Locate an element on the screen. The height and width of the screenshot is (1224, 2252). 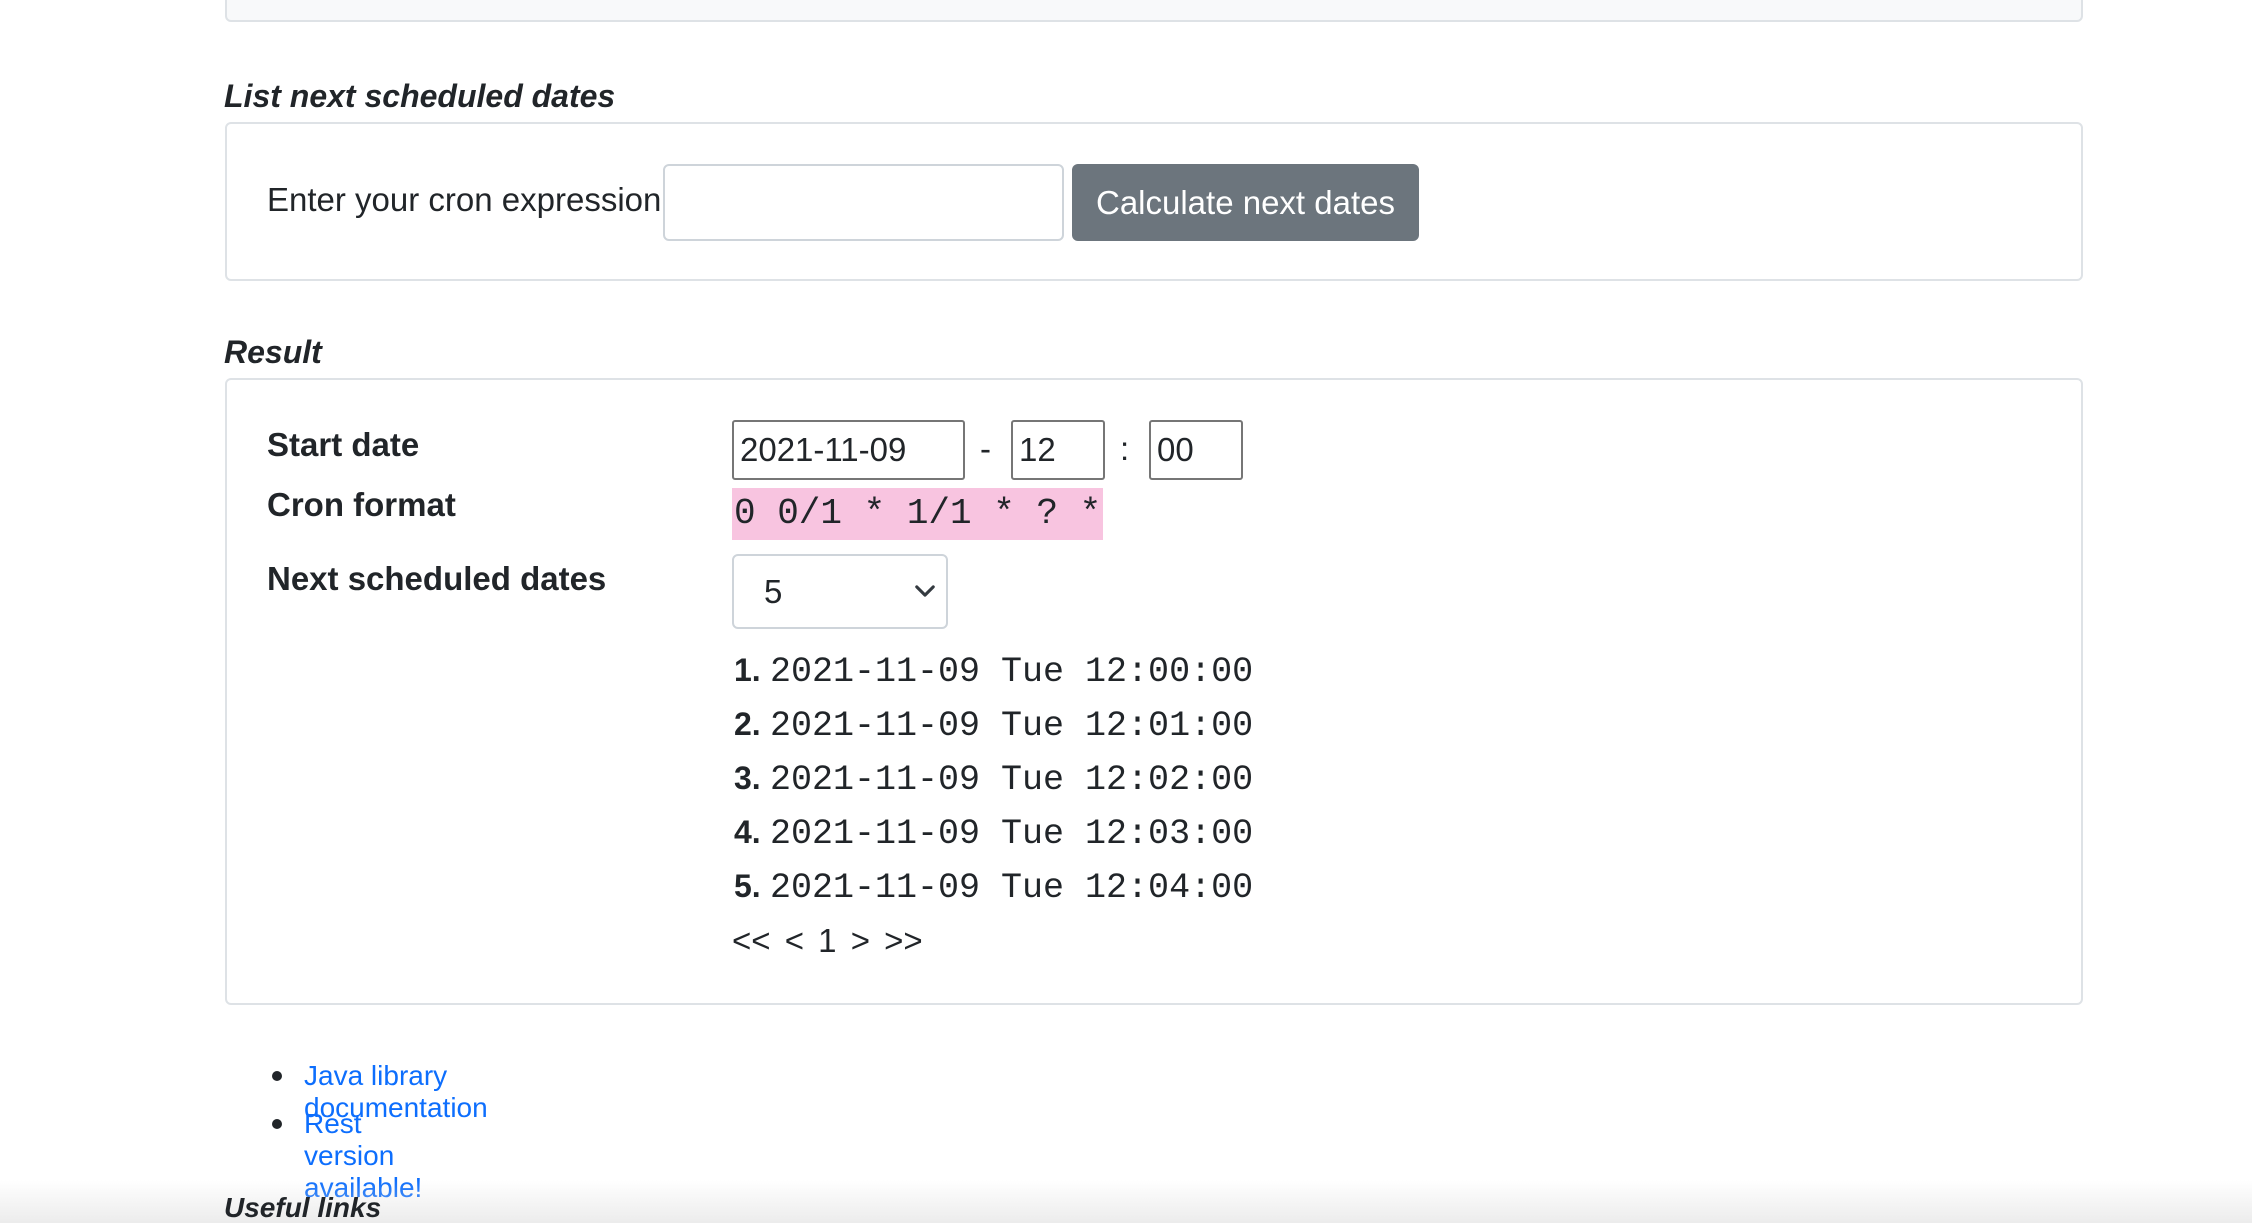
cron-format-label: Cron format is located at coordinates (361, 504).